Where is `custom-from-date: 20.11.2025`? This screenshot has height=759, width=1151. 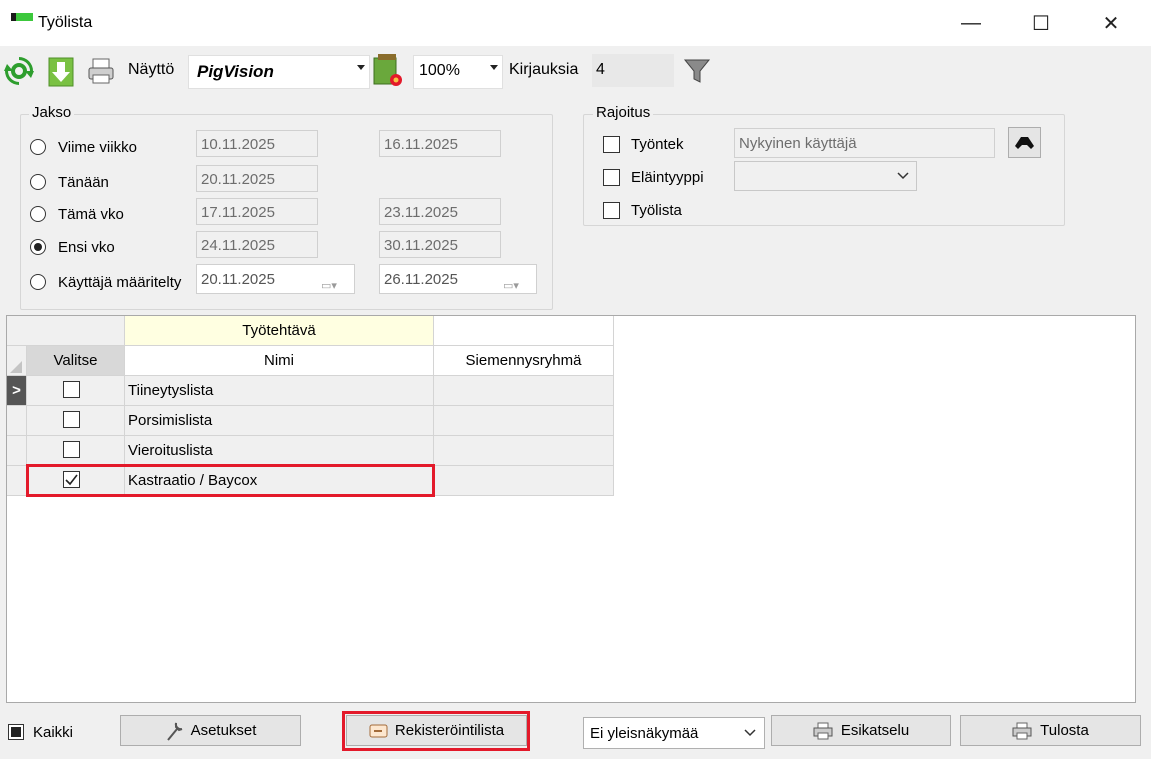
custom-from-date: 20.11.2025 is located at coordinates (238, 279).